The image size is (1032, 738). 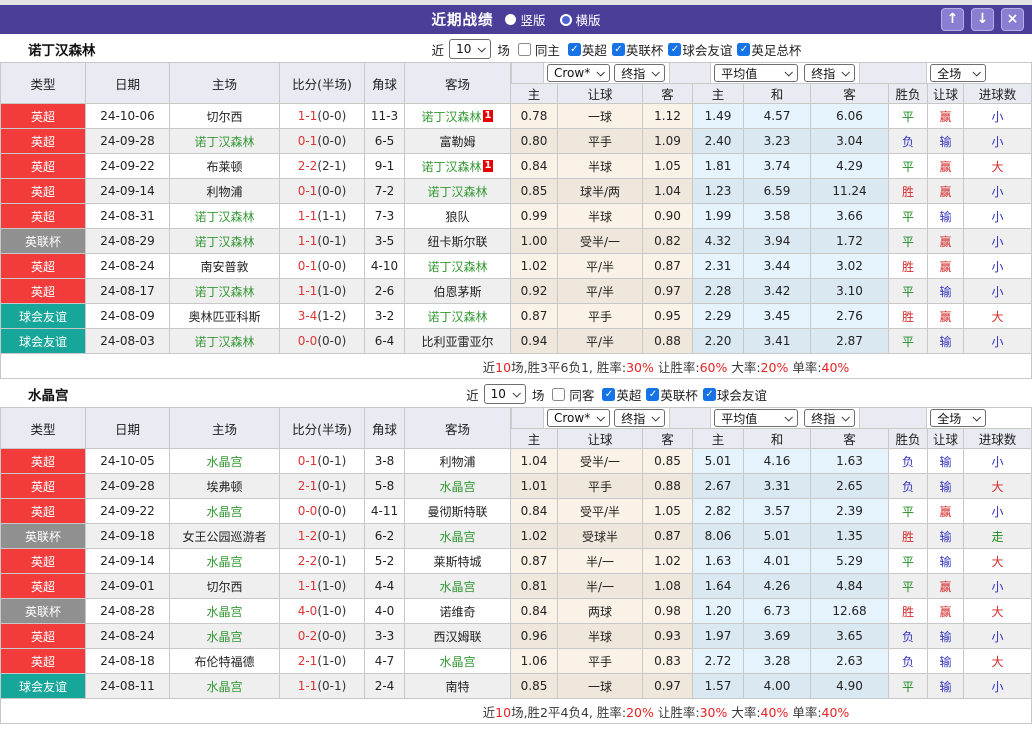 What do you see at coordinates (952, 19) in the screenshot?
I see `move-up-button: ↑` at bounding box center [952, 19].